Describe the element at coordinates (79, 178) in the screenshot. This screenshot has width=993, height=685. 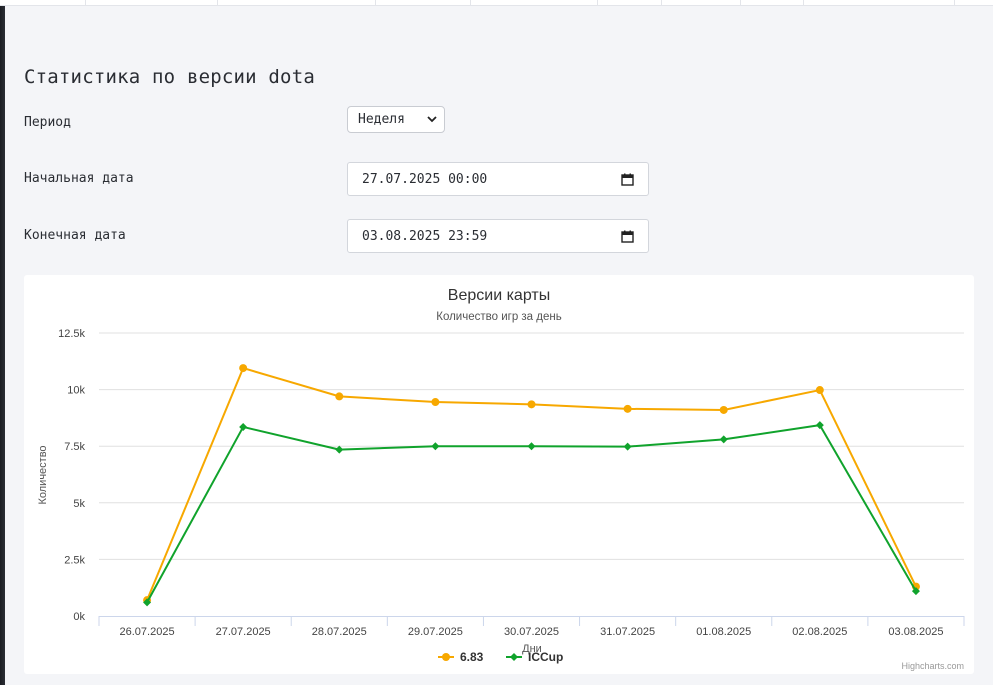
I see `start-date-label: Начальная дата` at that location.